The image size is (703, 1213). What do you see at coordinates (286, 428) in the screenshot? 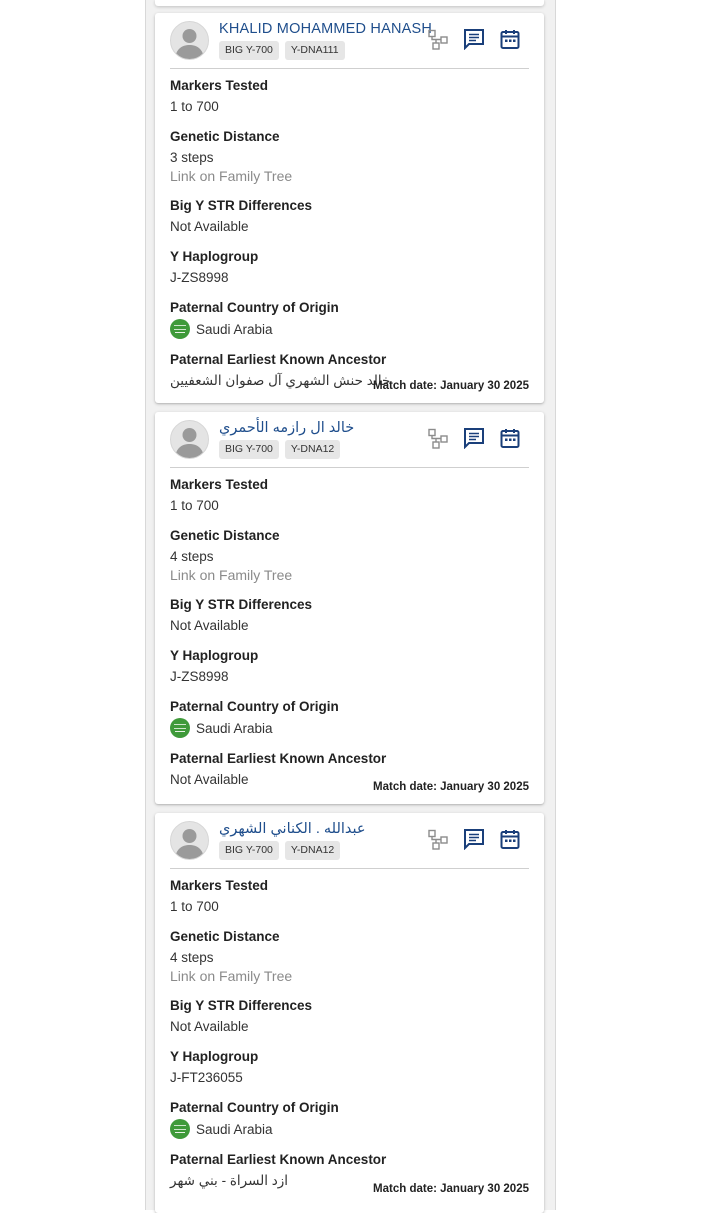
I see `match-name: خالد ال رازمه الأحمري` at bounding box center [286, 428].